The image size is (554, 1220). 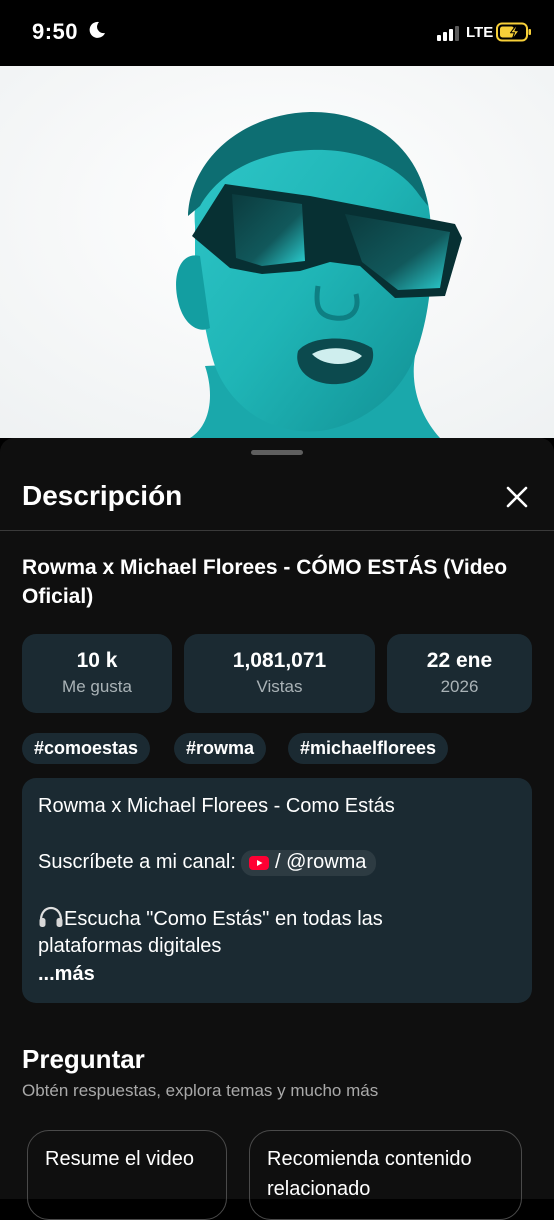 What do you see at coordinates (459, 686) in the screenshot?
I see `publish-year: 2026` at bounding box center [459, 686].